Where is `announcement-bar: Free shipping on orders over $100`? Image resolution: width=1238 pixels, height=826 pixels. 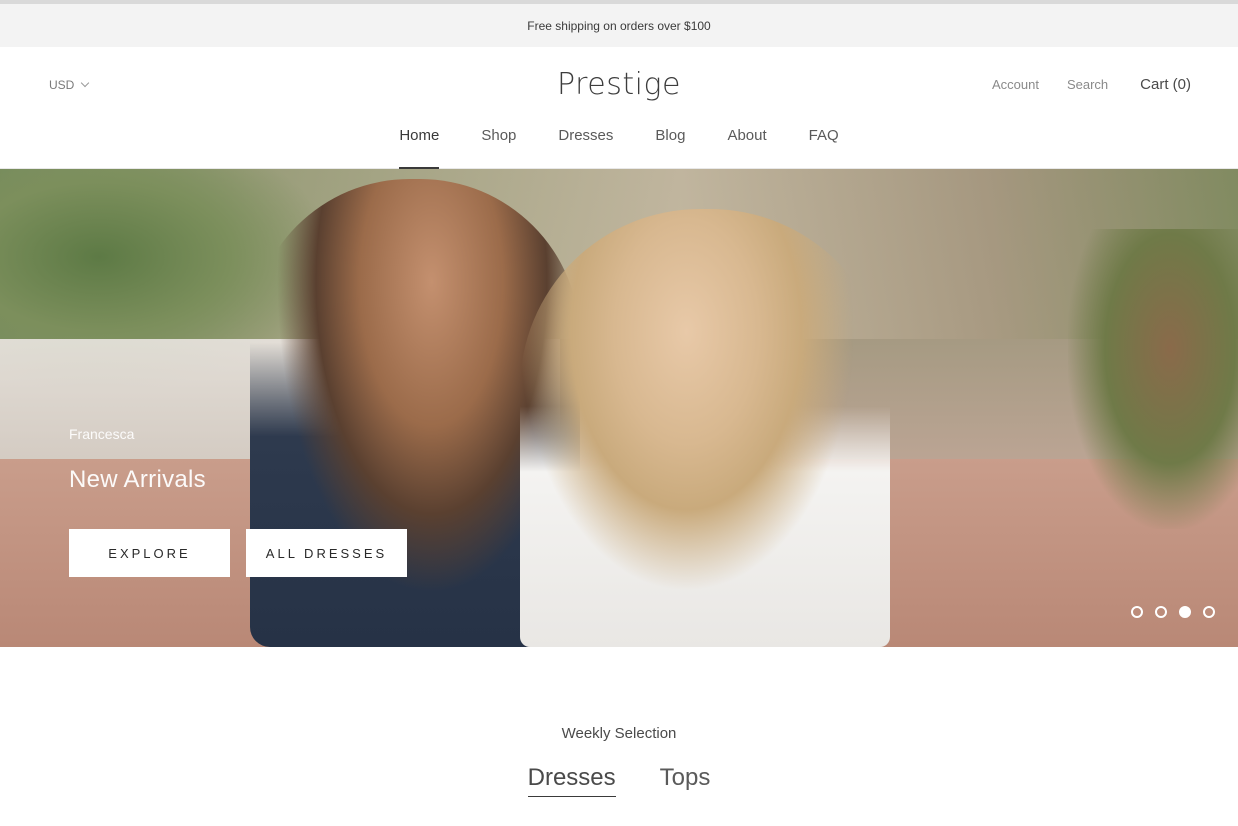
announcement-bar: Free shipping on orders over $100 is located at coordinates (619, 25).